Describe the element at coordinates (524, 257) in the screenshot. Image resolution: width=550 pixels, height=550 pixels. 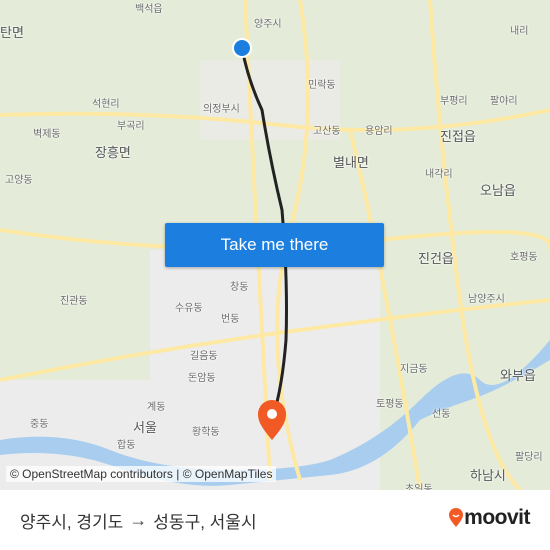
I see `map-label: 호평동` at that location.